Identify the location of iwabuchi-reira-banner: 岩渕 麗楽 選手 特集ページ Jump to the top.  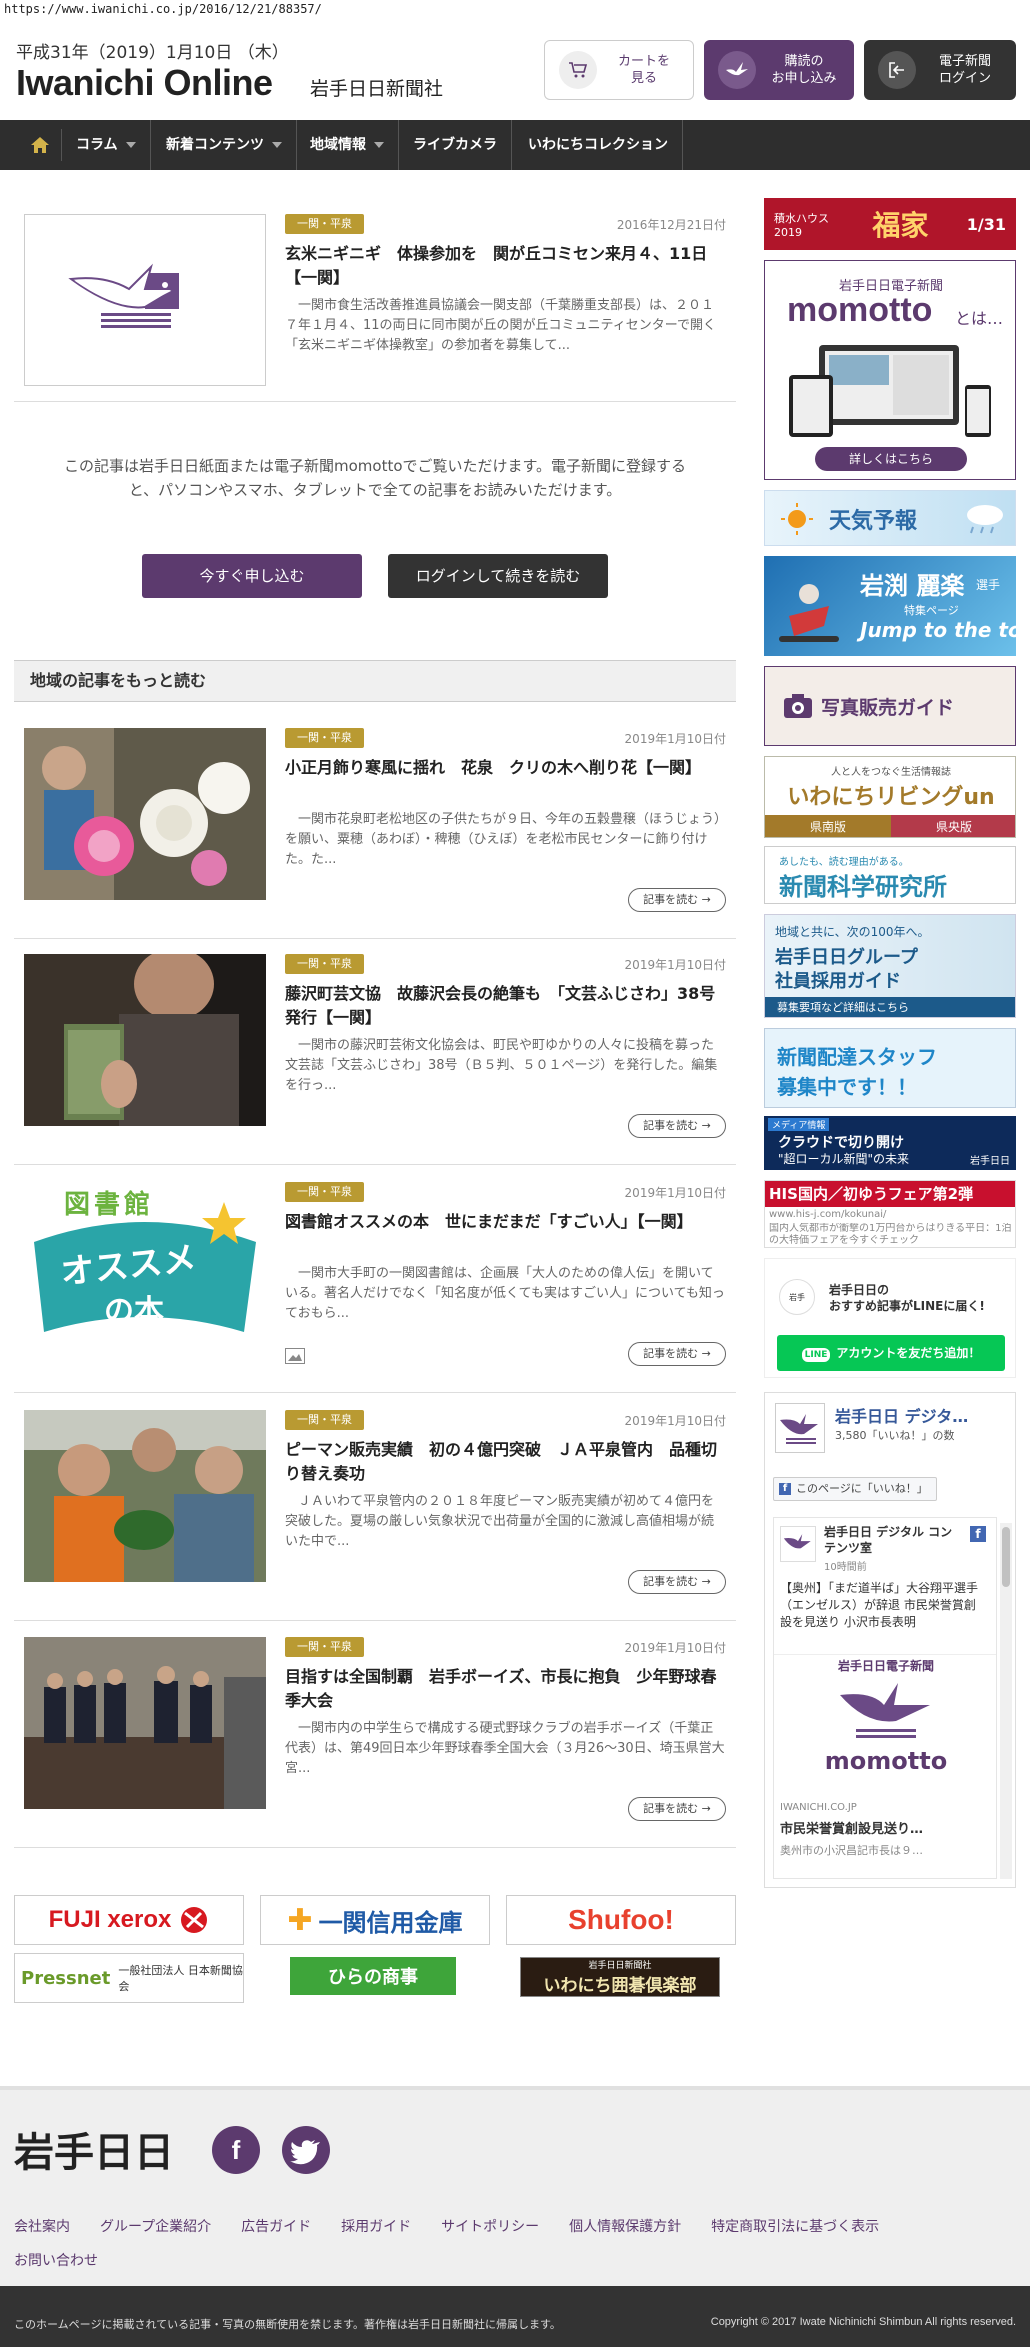
(890, 606).